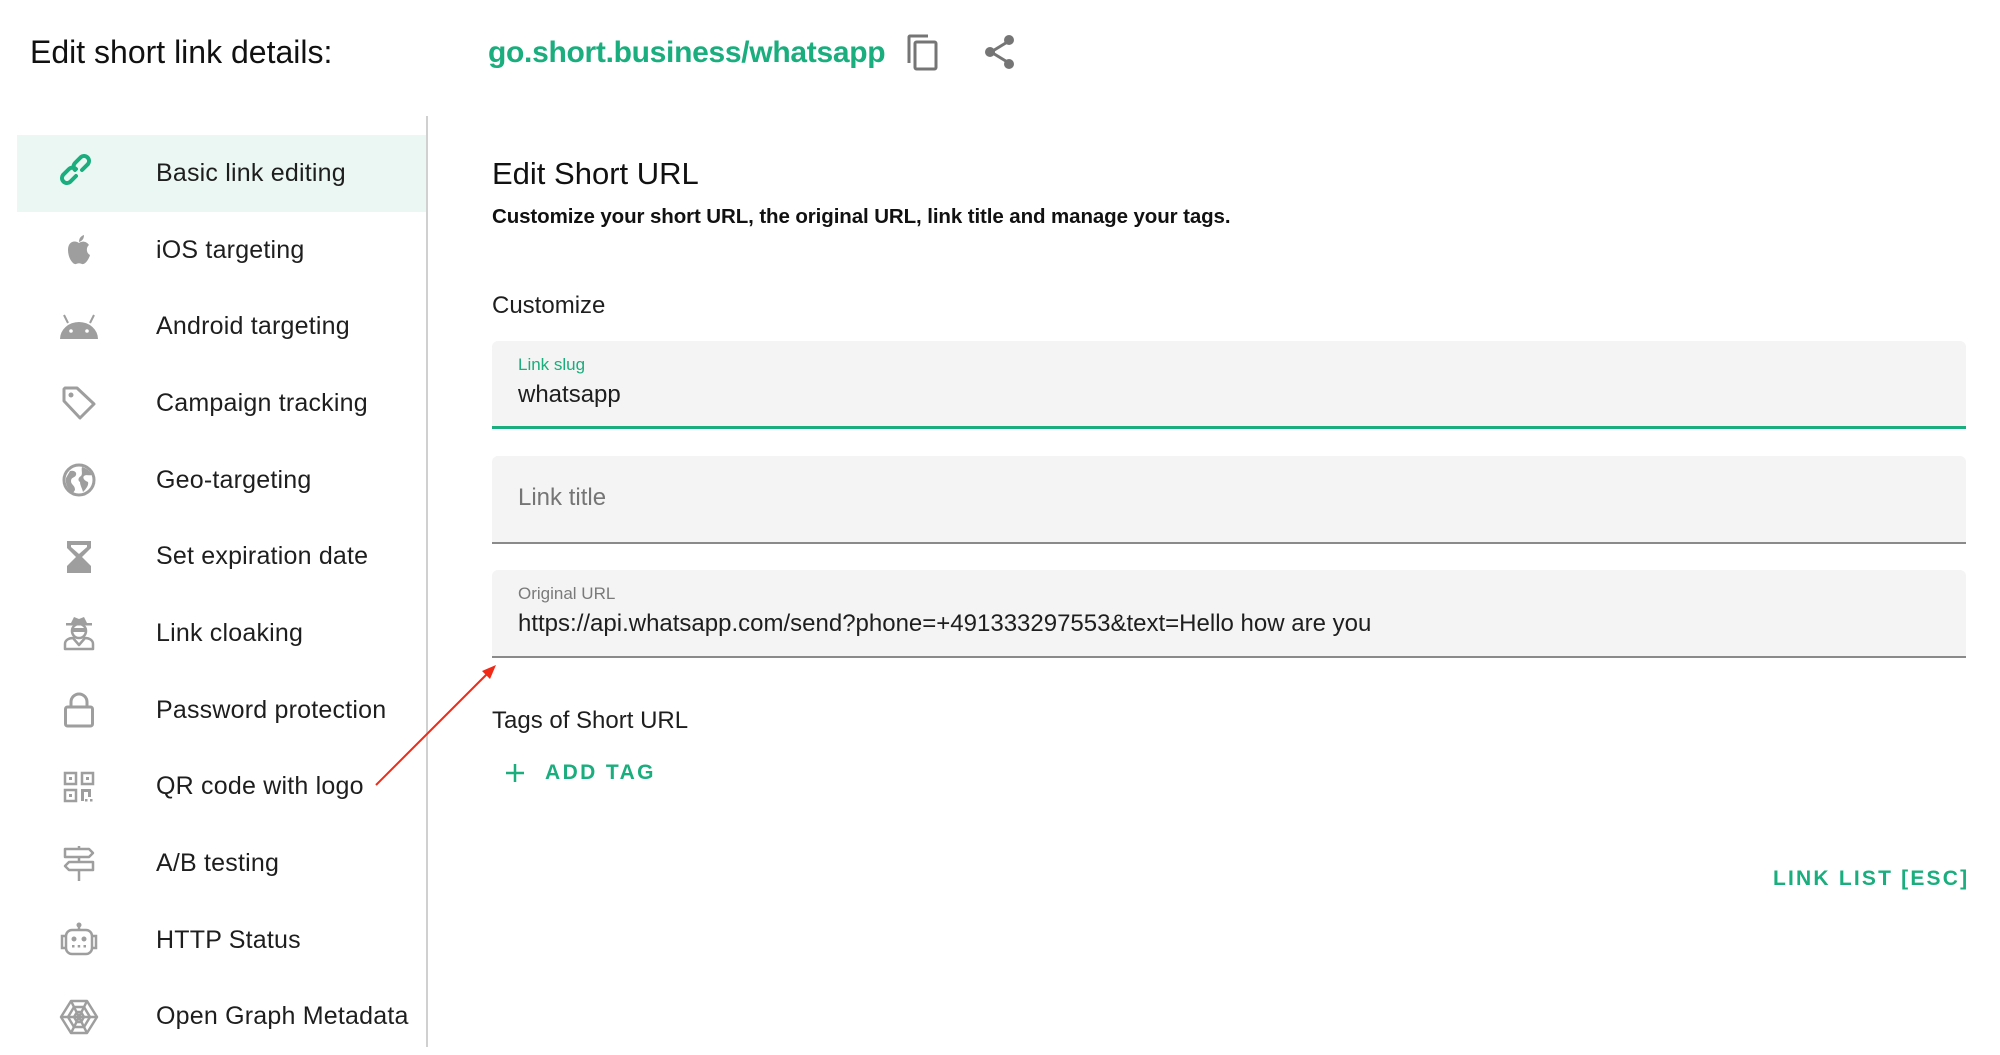 Image resolution: width=2000 pixels, height=1055 pixels. What do you see at coordinates (1218, 498) in the screenshot?
I see `link-title-input` at bounding box center [1218, 498].